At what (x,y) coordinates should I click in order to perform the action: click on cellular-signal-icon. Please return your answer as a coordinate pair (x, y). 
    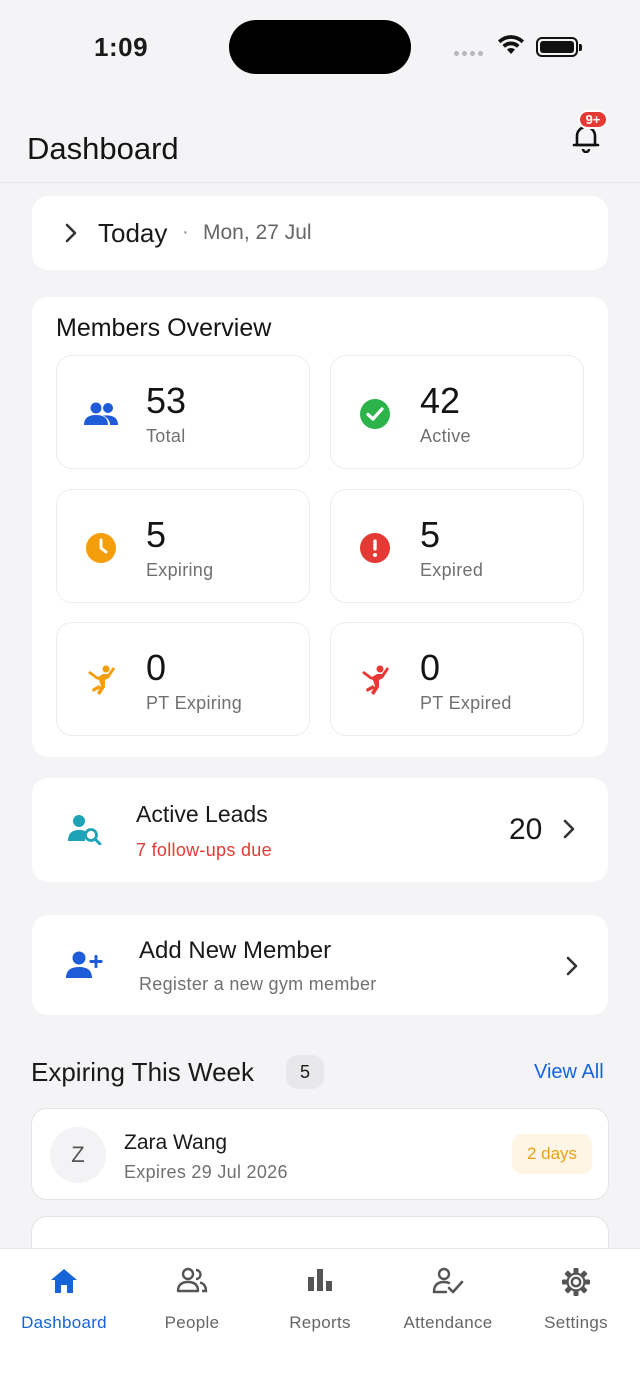
    Looking at the image, I should click on (468, 53).